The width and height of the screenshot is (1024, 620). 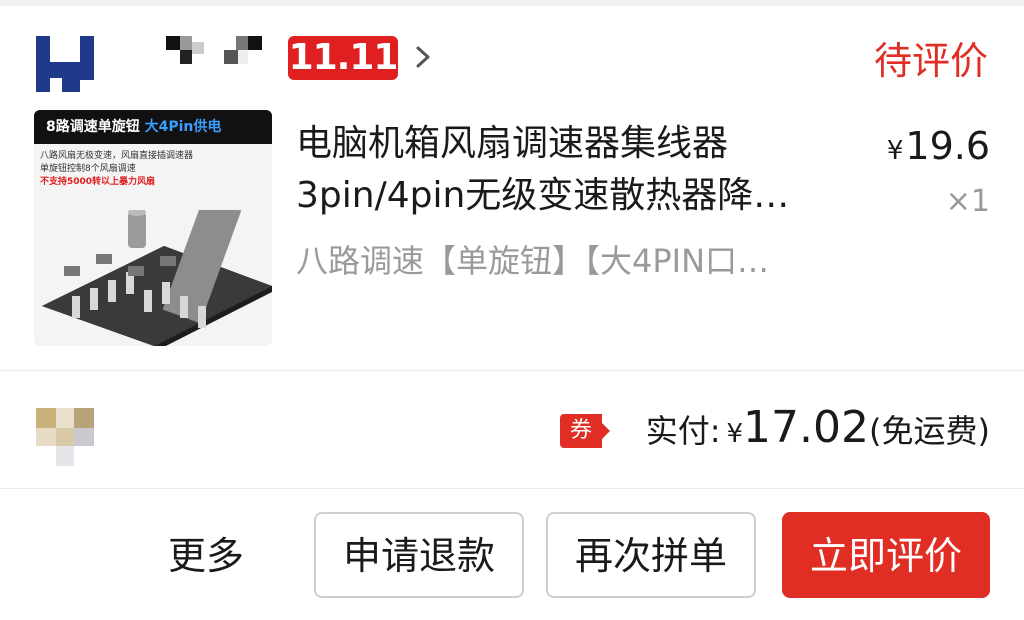 What do you see at coordinates (419, 555) in the screenshot?
I see `request-refund-button: 申请退款` at bounding box center [419, 555].